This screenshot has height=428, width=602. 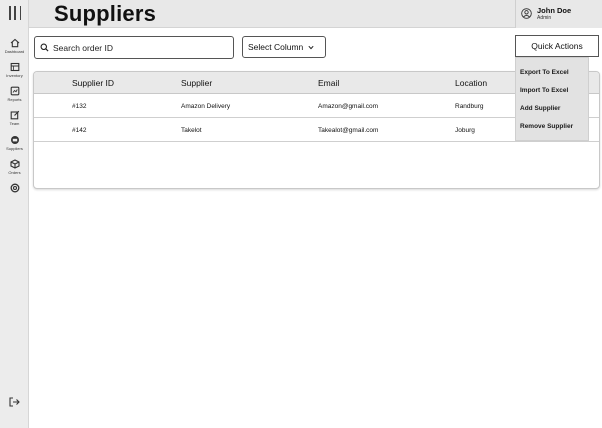 What do you see at coordinates (14, 99) in the screenshot?
I see `sidebar-item-label: Reports` at bounding box center [14, 99].